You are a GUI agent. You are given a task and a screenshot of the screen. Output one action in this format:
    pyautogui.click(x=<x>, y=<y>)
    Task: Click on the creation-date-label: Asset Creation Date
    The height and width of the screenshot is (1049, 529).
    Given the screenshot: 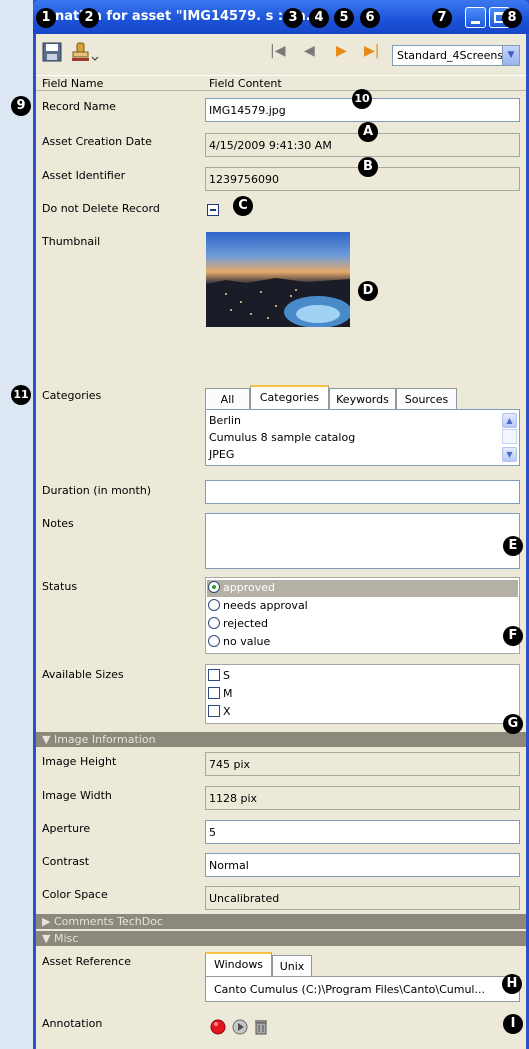 What is the action you would take?
    pyautogui.click(x=97, y=141)
    